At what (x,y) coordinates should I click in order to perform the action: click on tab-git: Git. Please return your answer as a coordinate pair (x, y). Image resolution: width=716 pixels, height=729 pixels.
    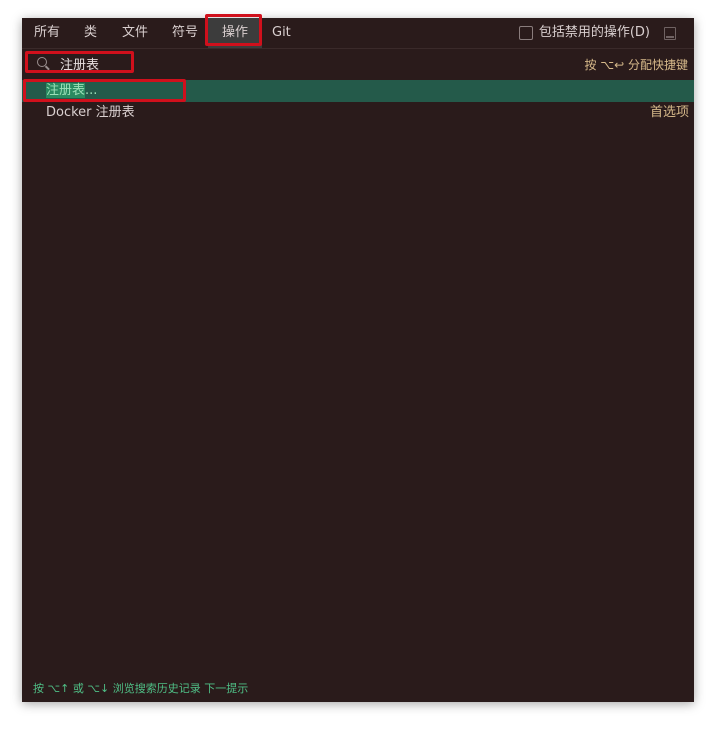
    Looking at the image, I should click on (281, 33).